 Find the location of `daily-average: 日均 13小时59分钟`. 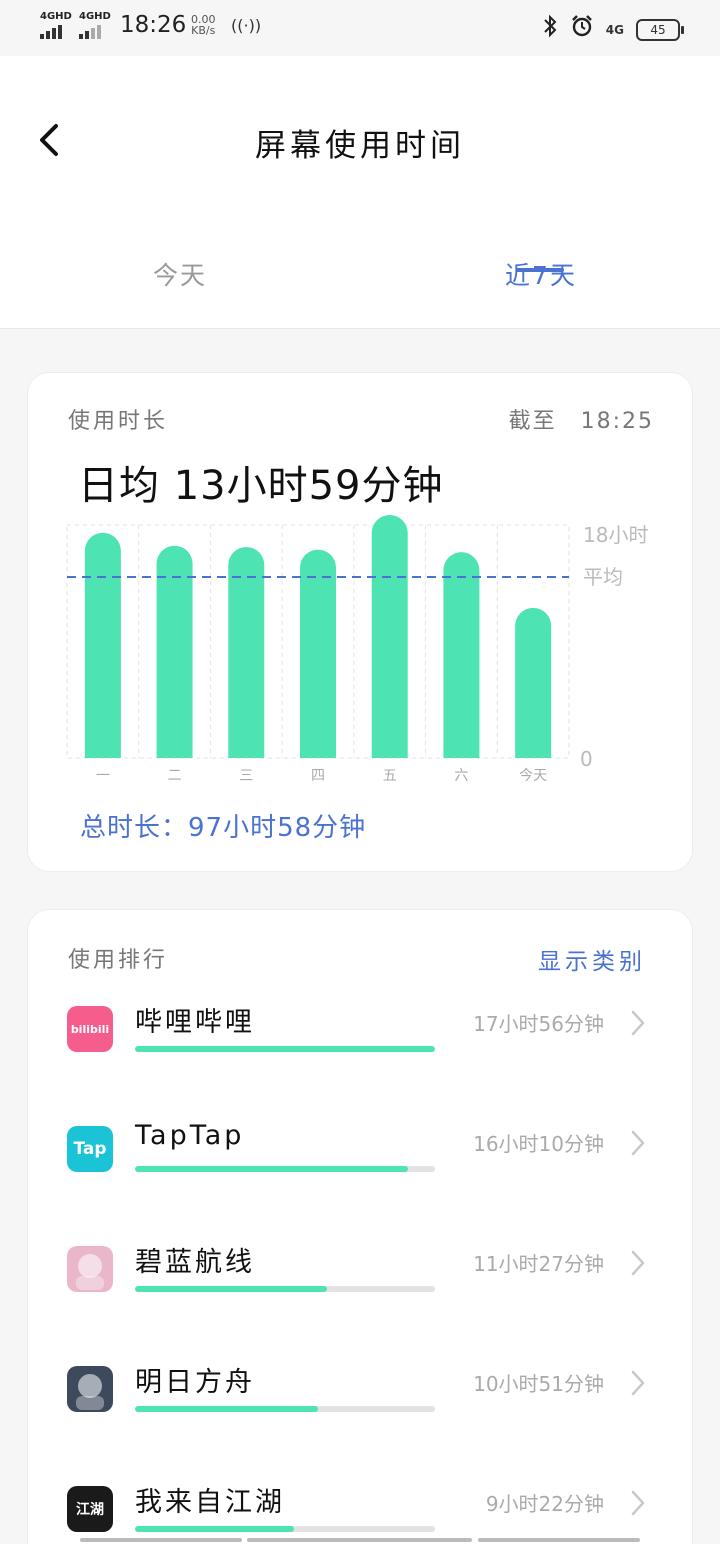

daily-average: 日均 13小时59分钟 is located at coordinates (261, 486).